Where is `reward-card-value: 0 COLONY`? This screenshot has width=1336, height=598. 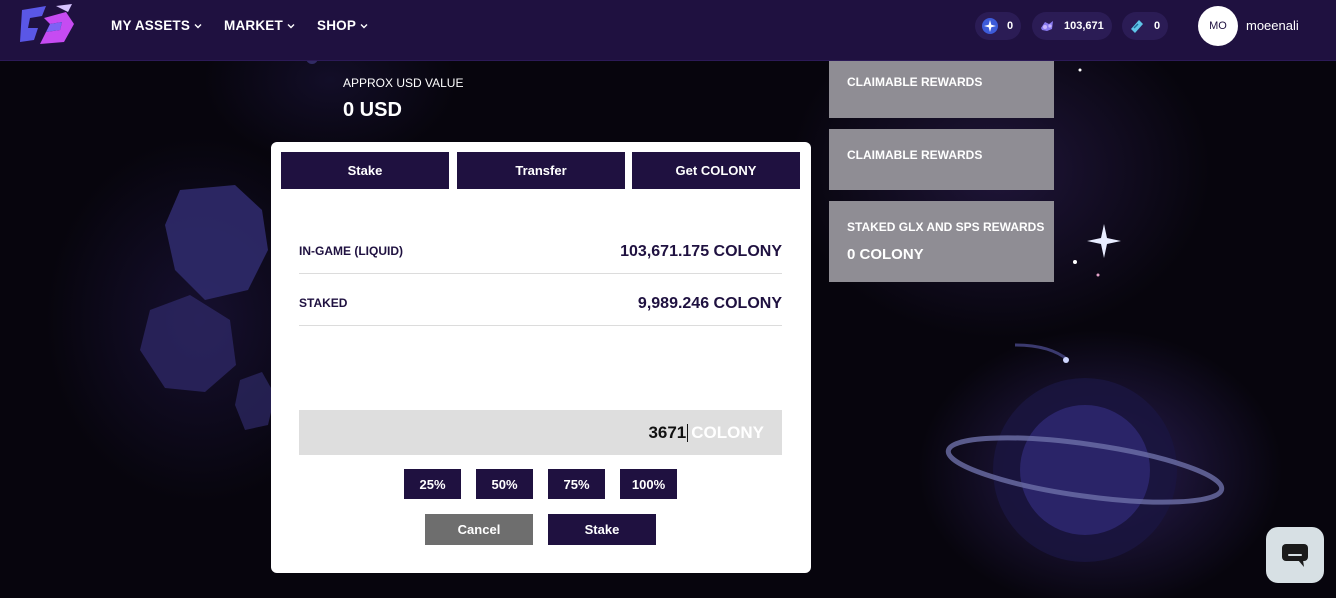 reward-card-value: 0 COLONY is located at coordinates (885, 254).